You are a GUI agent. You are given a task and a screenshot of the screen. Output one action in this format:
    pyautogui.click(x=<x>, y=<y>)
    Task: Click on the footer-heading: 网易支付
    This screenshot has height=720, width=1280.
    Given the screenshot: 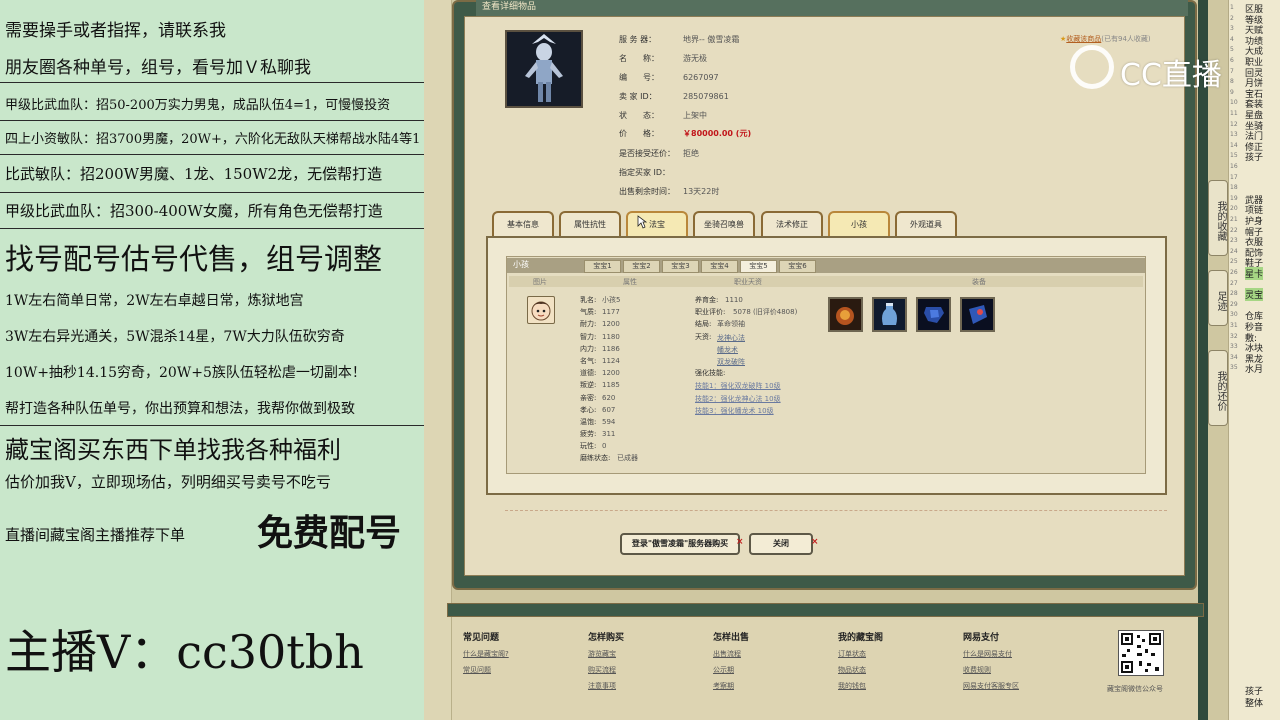 What is the action you would take?
    pyautogui.click(x=981, y=638)
    